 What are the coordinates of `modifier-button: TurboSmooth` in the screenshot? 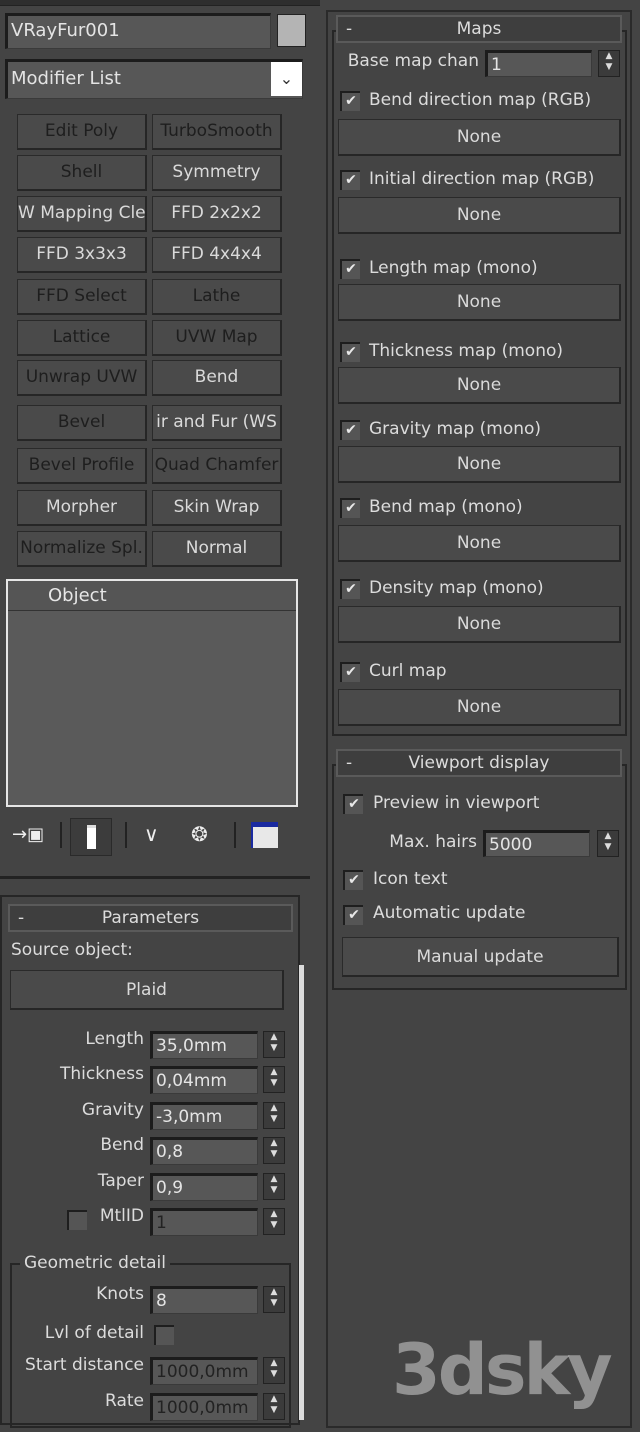 It's located at (217, 132).